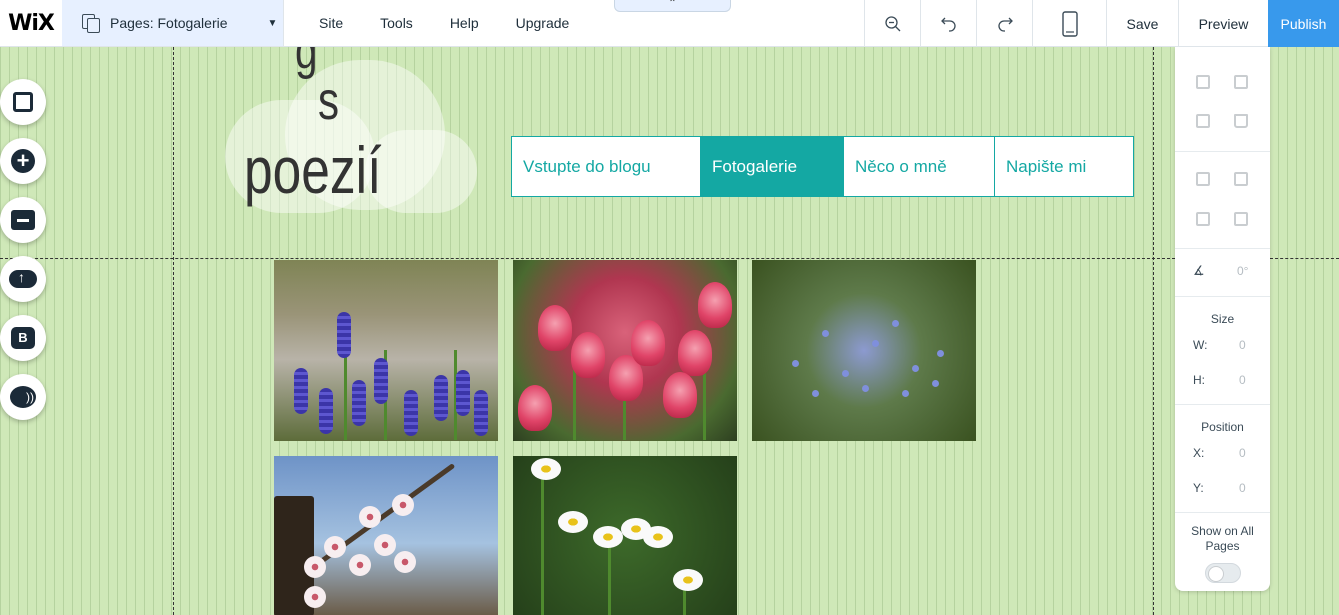 The height and width of the screenshot is (615, 1339). What do you see at coordinates (1242, 345) in the screenshot?
I see `width-field: 0` at bounding box center [1242, 345].